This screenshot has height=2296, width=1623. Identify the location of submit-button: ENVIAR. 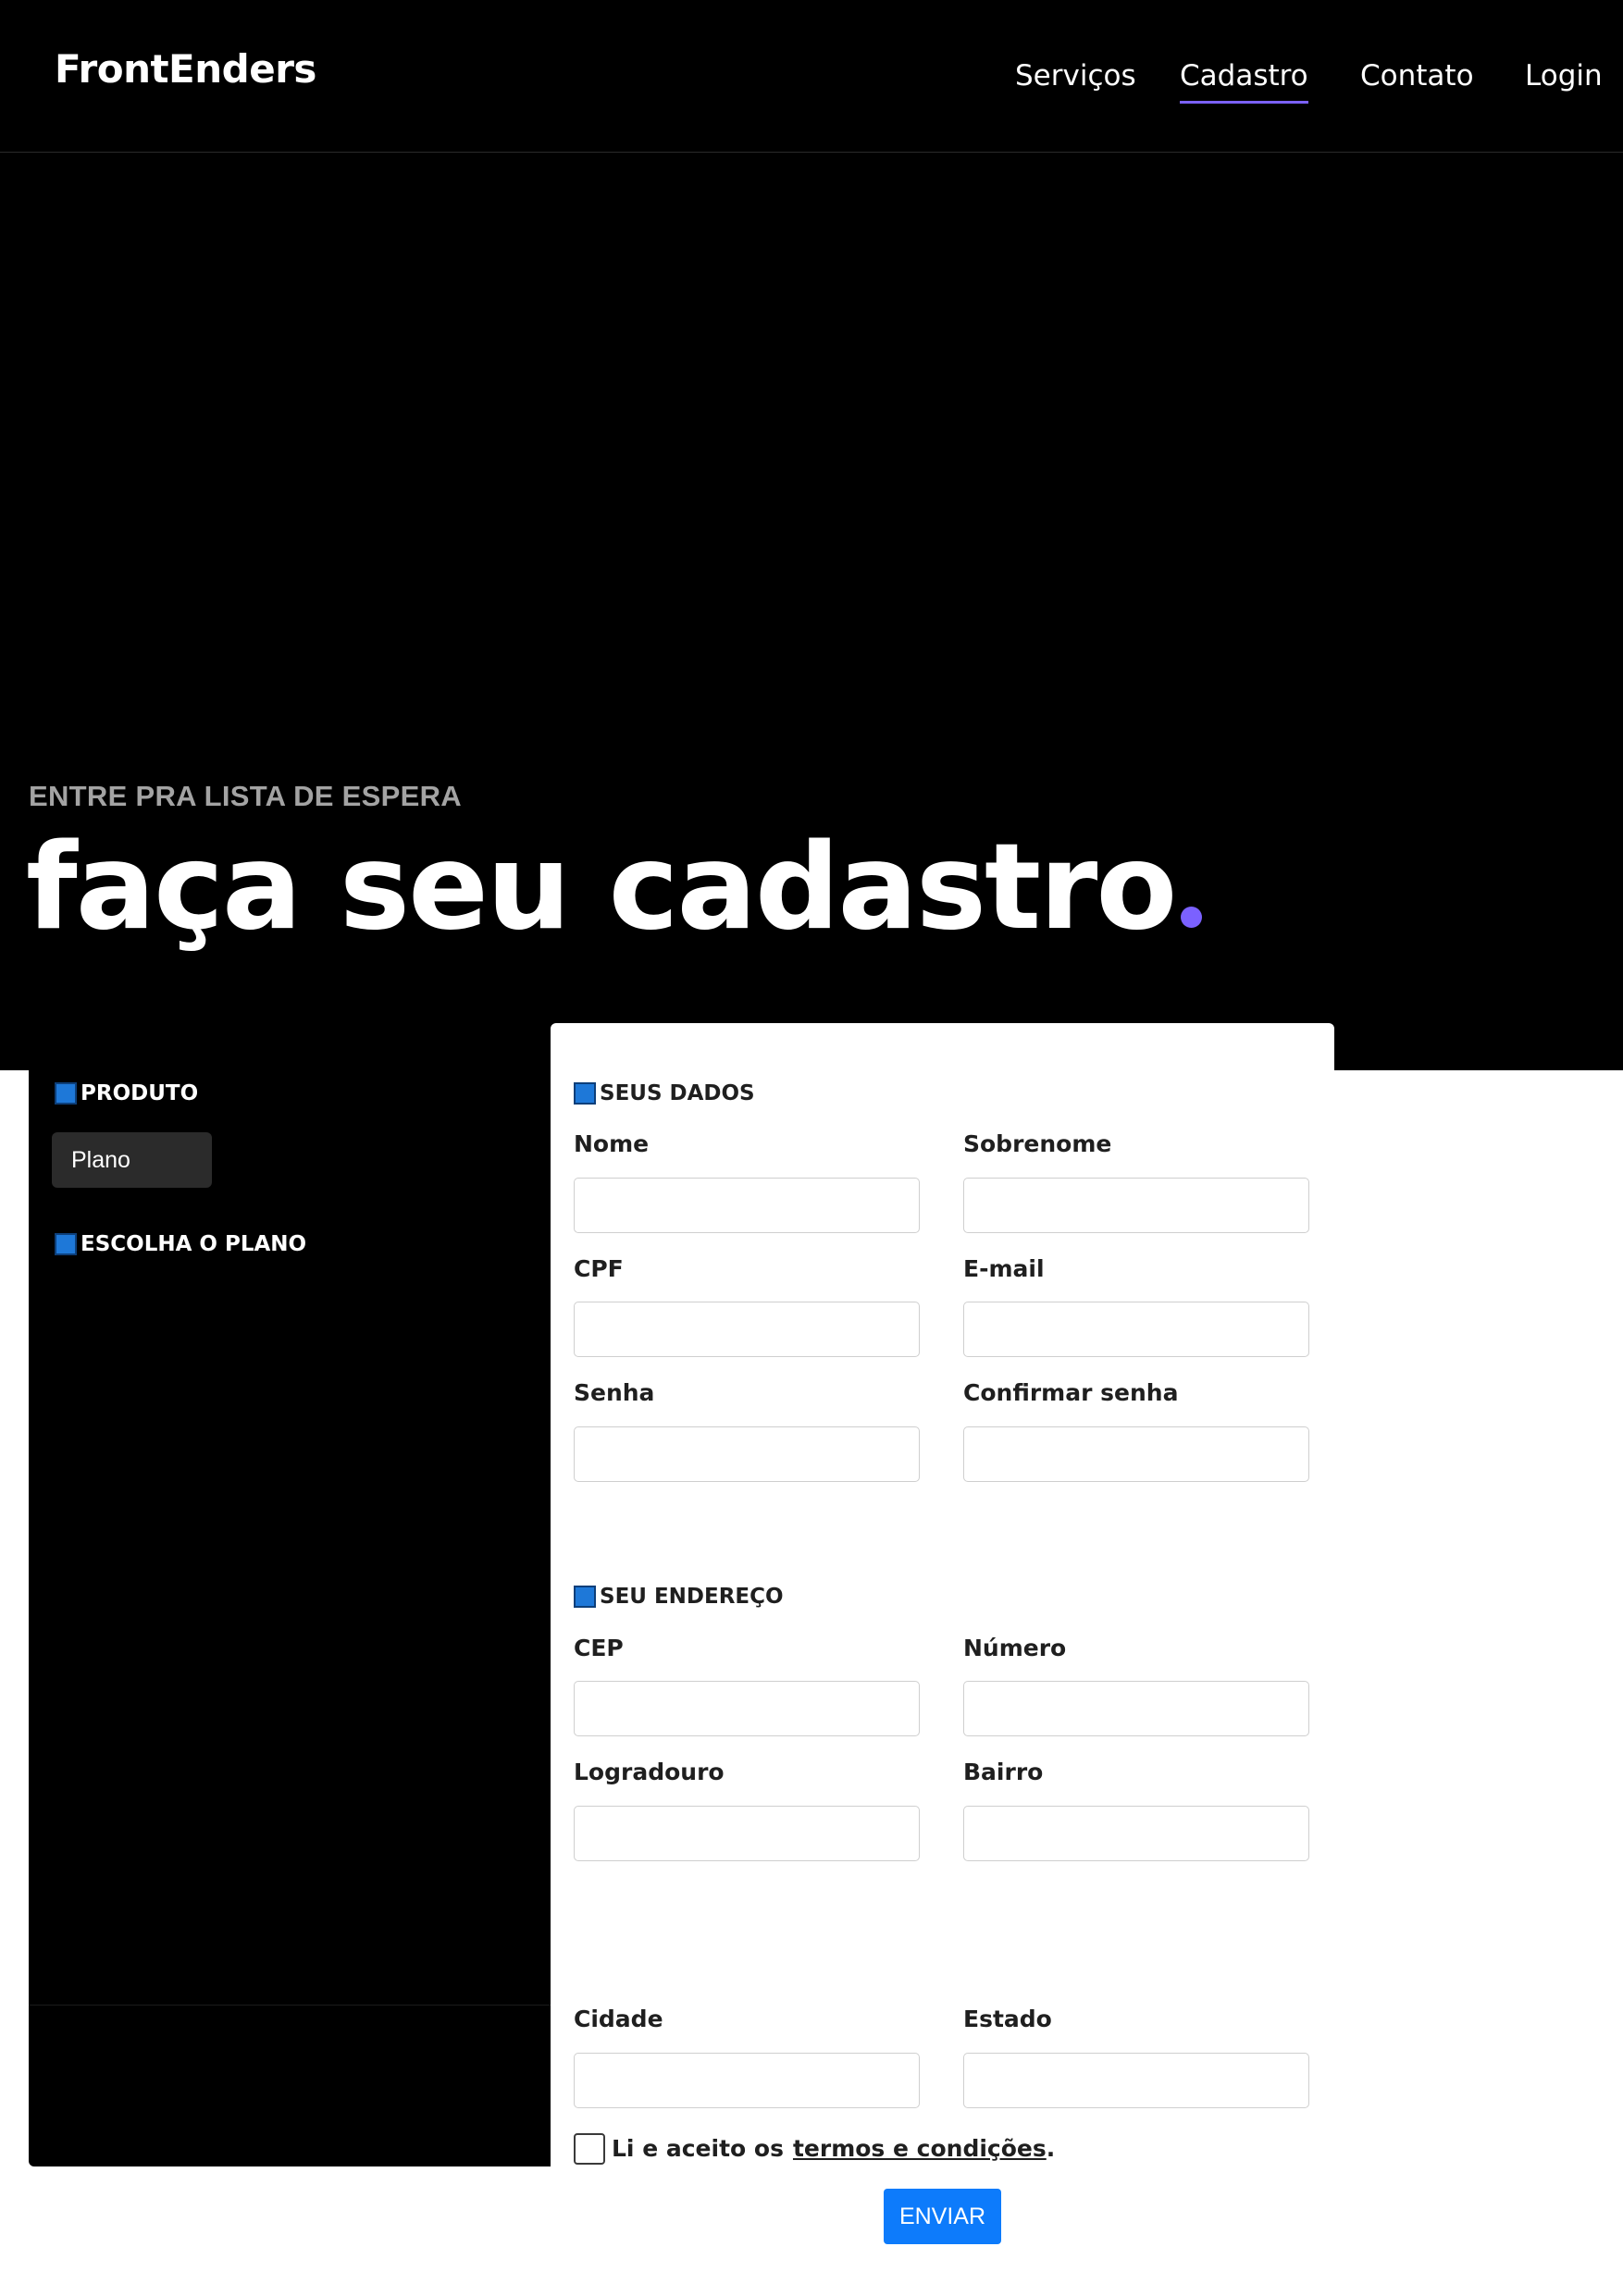
(942, 2216).